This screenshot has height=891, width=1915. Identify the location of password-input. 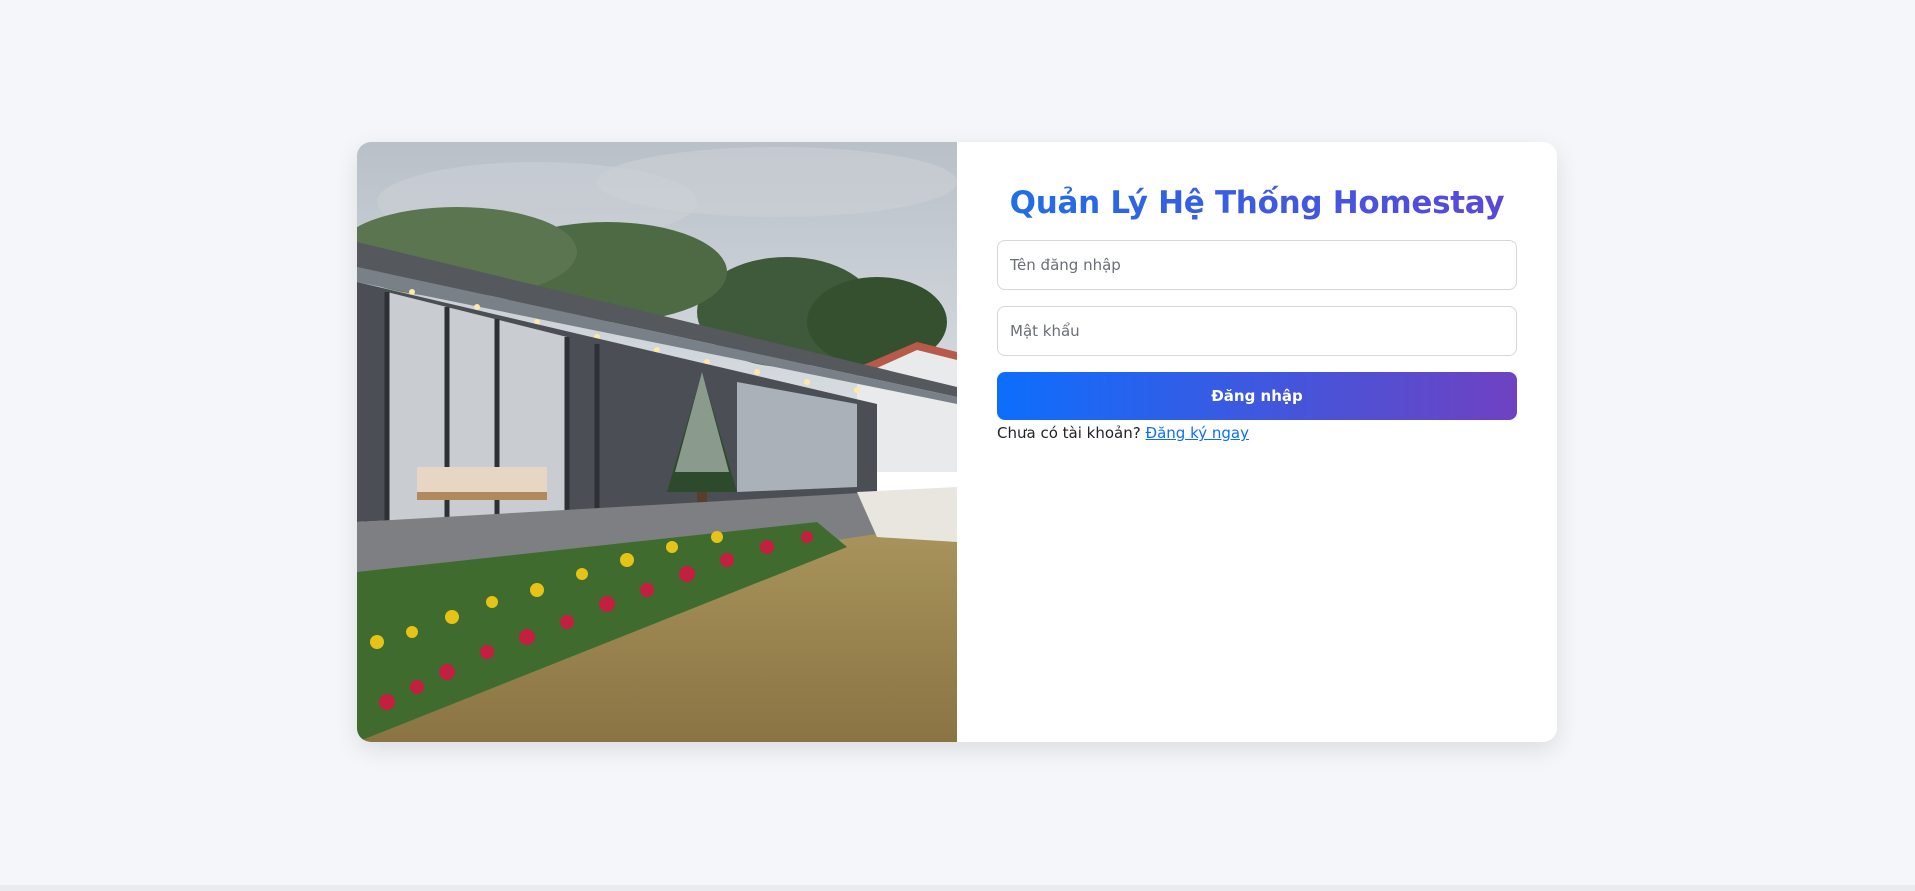
(1257, 331).